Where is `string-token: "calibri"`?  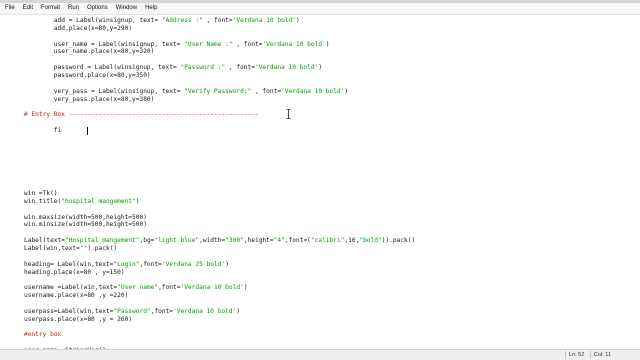 string-token: "calibri" is located at coordinates (327, 241).